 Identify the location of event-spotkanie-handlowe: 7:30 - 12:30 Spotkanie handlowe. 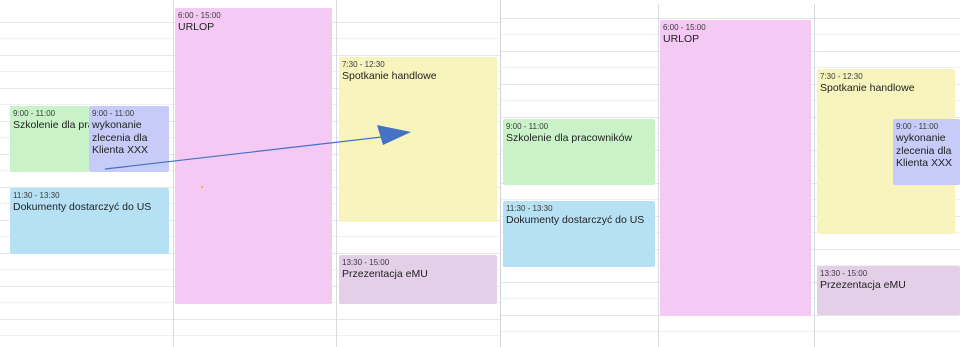
(418, 139).